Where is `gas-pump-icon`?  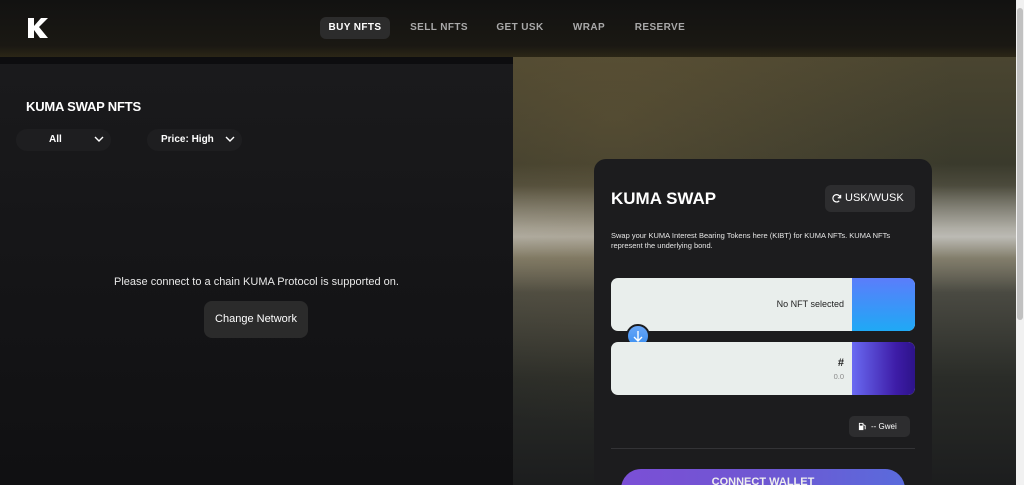 gas-pump-icon is located at coordinates (862, 426).